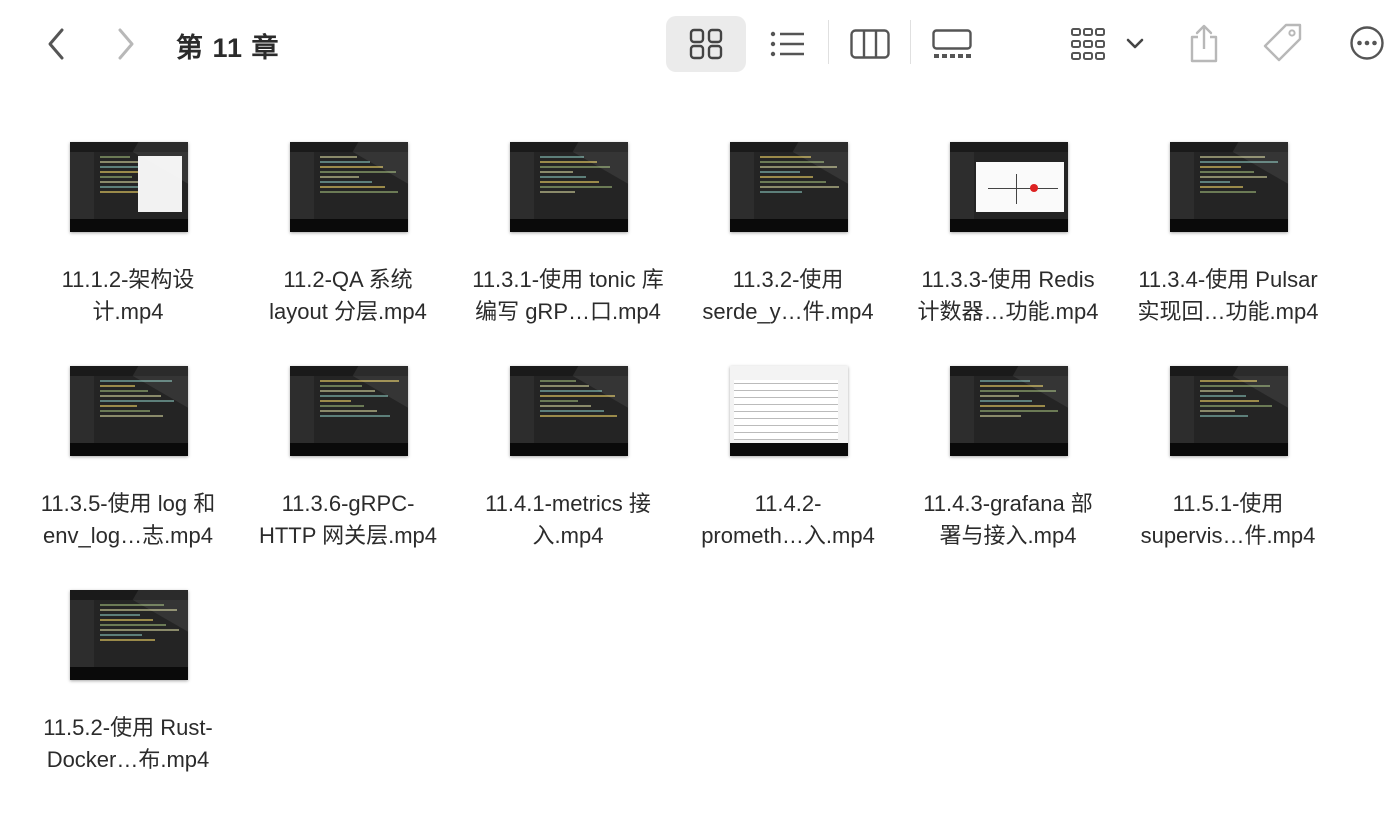  I want to click on share-icon, so click(1204, 43).